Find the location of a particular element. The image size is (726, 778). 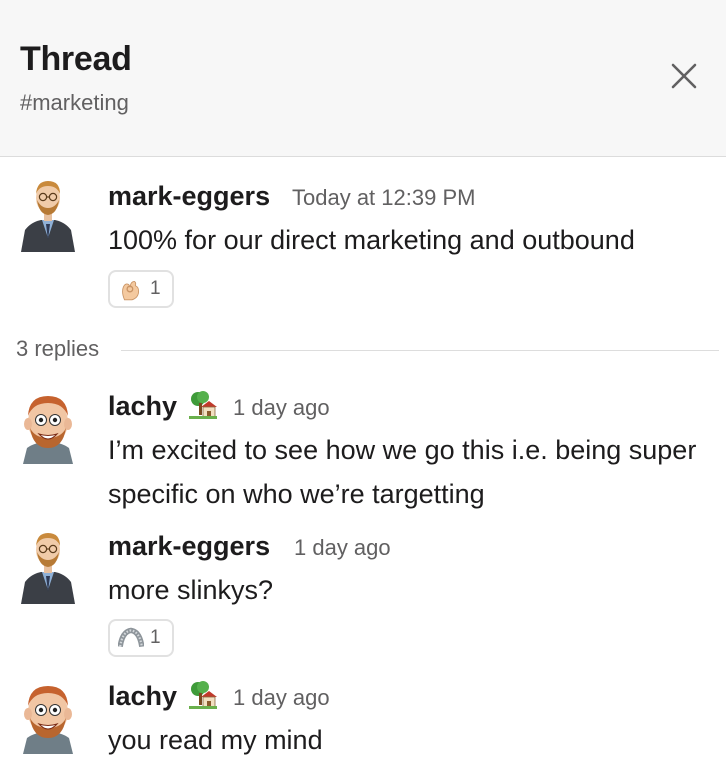

thread-title: Thread is located at coordinates (76, 59).